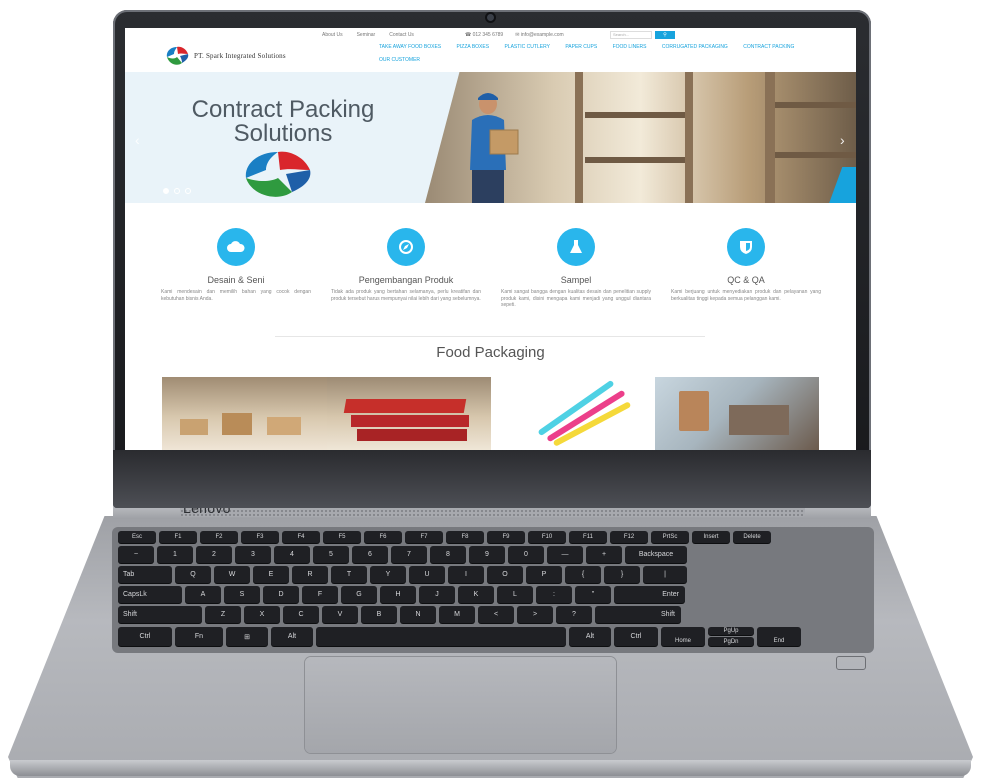 The width and height of the screenshot is (981, 782). What do you see at coordinates (583, 574) in the screenshot?
I see `key-bracket-left: {` at bounding box center [583, 574].